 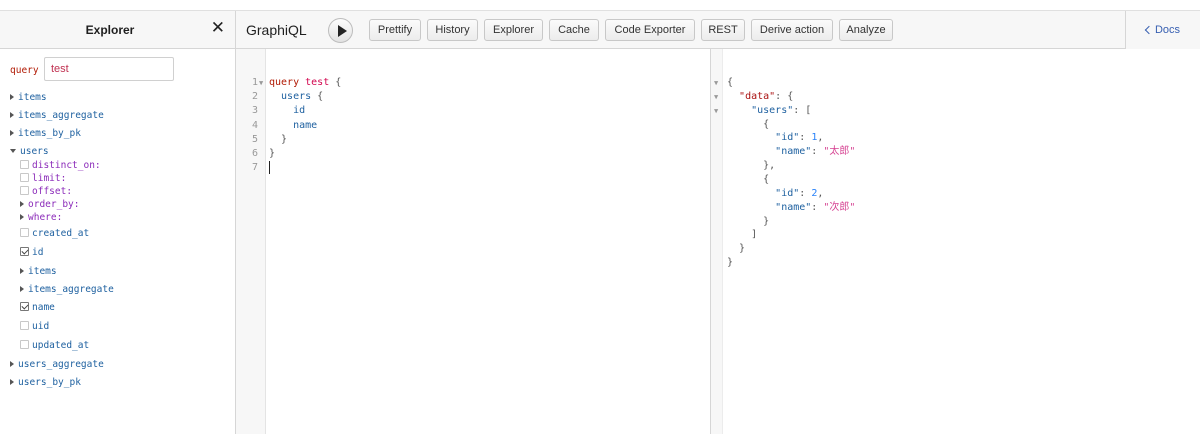 What do you see at coordinates (1162, 30) in the screenshot?
I see `docs-button: Docs` at bounding box center [1162, 30].